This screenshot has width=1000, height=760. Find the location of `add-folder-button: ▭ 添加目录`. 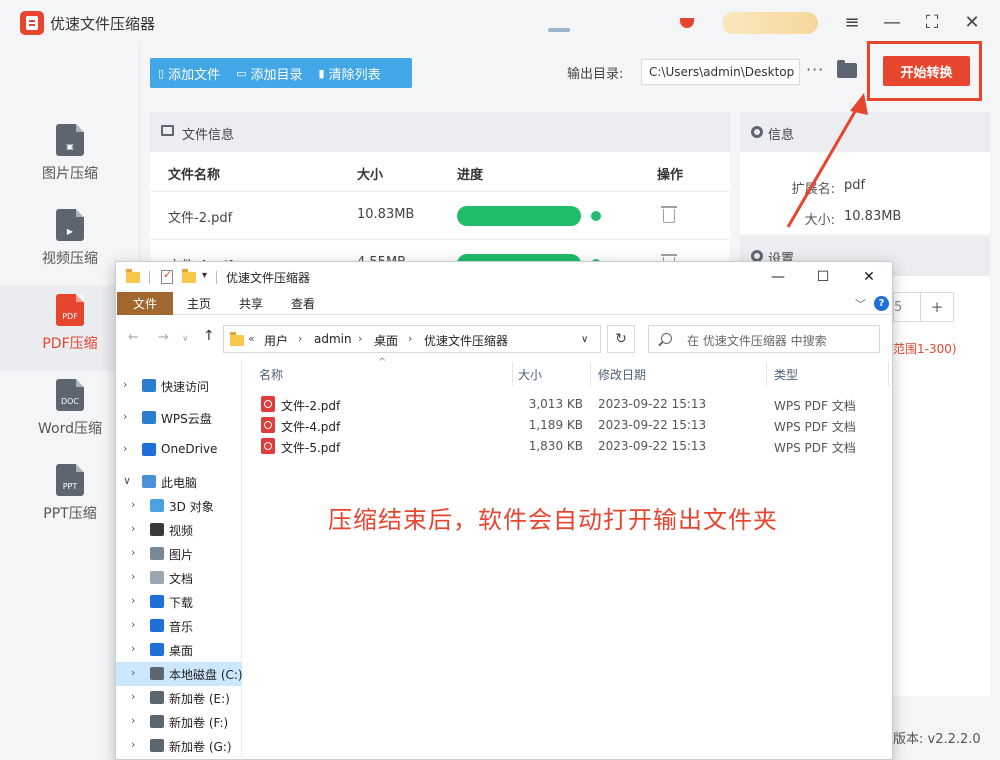

add-folder-button: ▭ 添加目录 is located at coordinates (269, 73).